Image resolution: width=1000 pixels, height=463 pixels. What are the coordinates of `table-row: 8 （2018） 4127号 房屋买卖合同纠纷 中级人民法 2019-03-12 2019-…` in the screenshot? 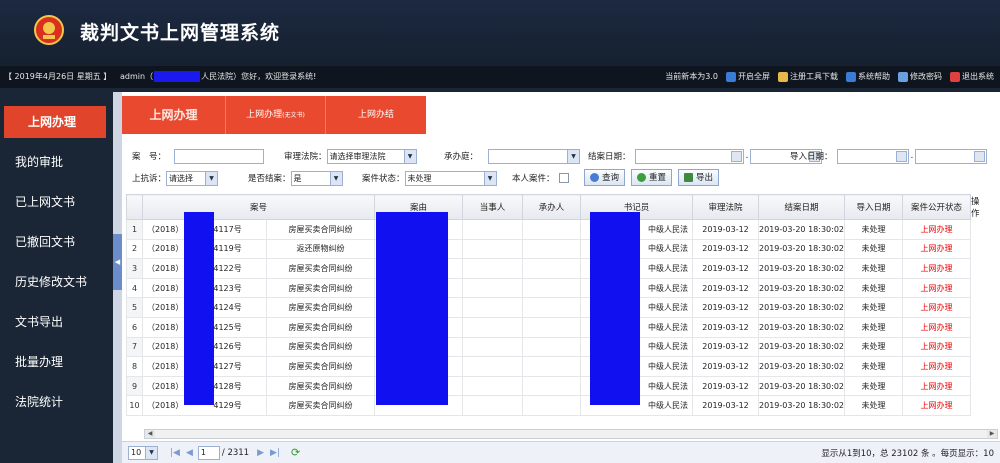 It's located at (549, 366).